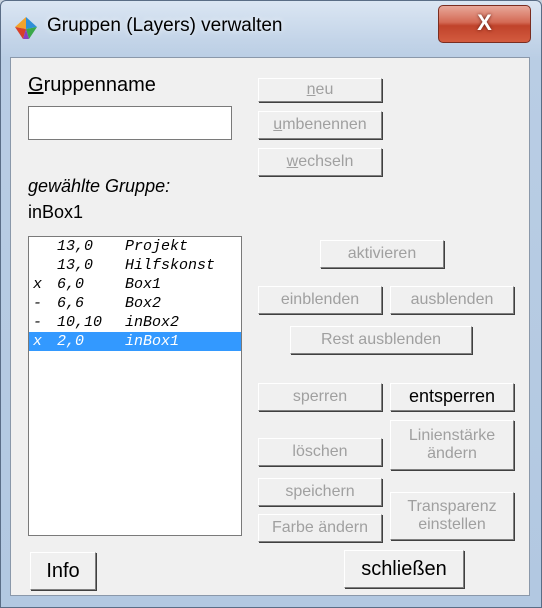 The height and width of the screenshot is (608, 542). I want to click on gewaehlte-gruppe-label: gewählte Gruppe:, so click(99, 186).